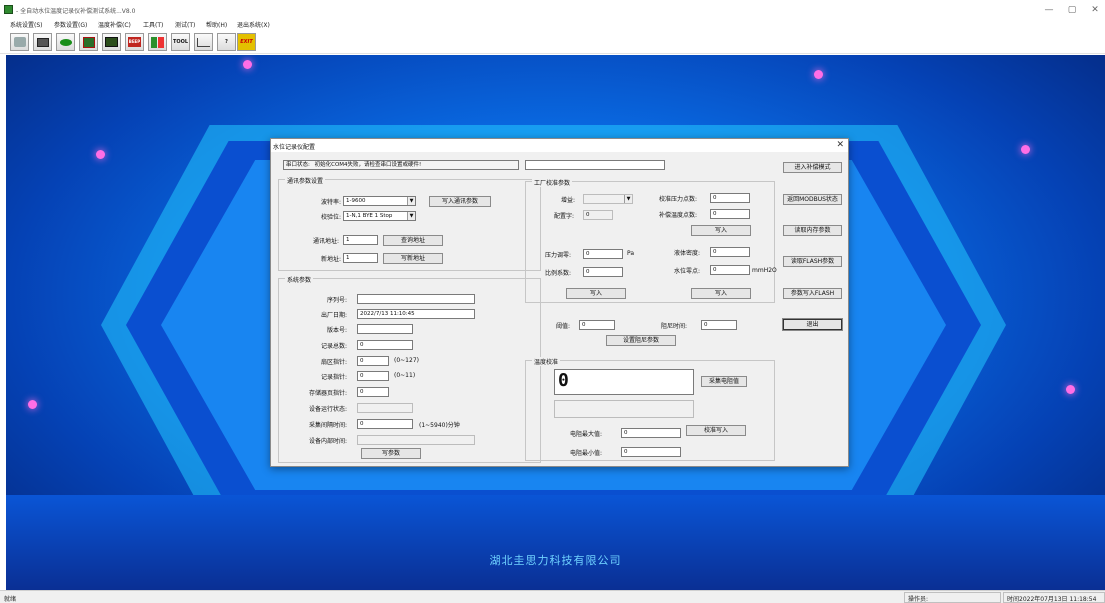 The height and width of the screenshot is (603, 1105). Describe the element at coordinates (840, 145) in the screenshot. I see `dialog-close-icon: ✕` at that location.